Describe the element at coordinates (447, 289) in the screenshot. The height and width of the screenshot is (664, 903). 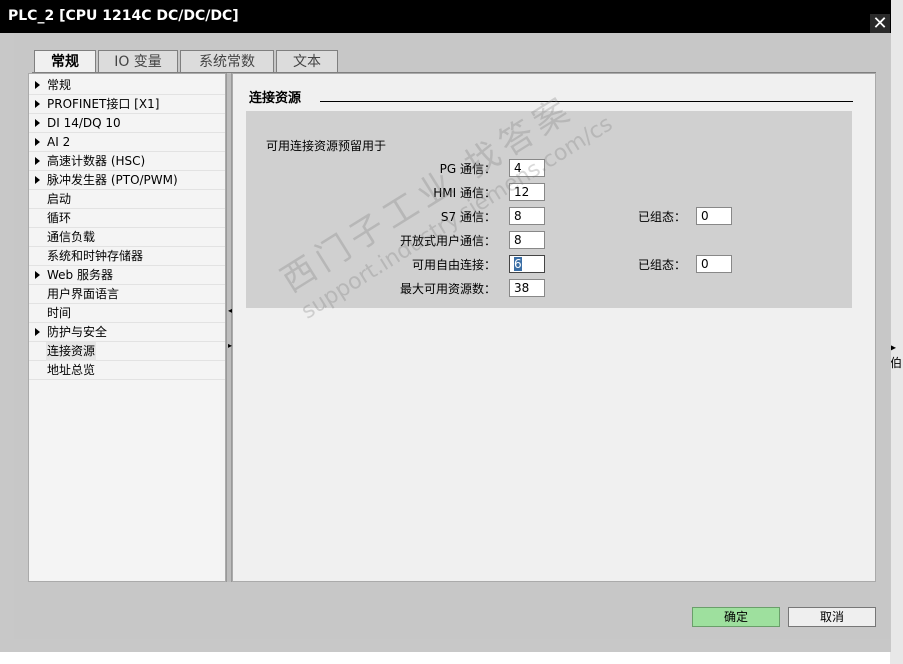
I see `max-resources-label: 最大可用资源数：` at that location.